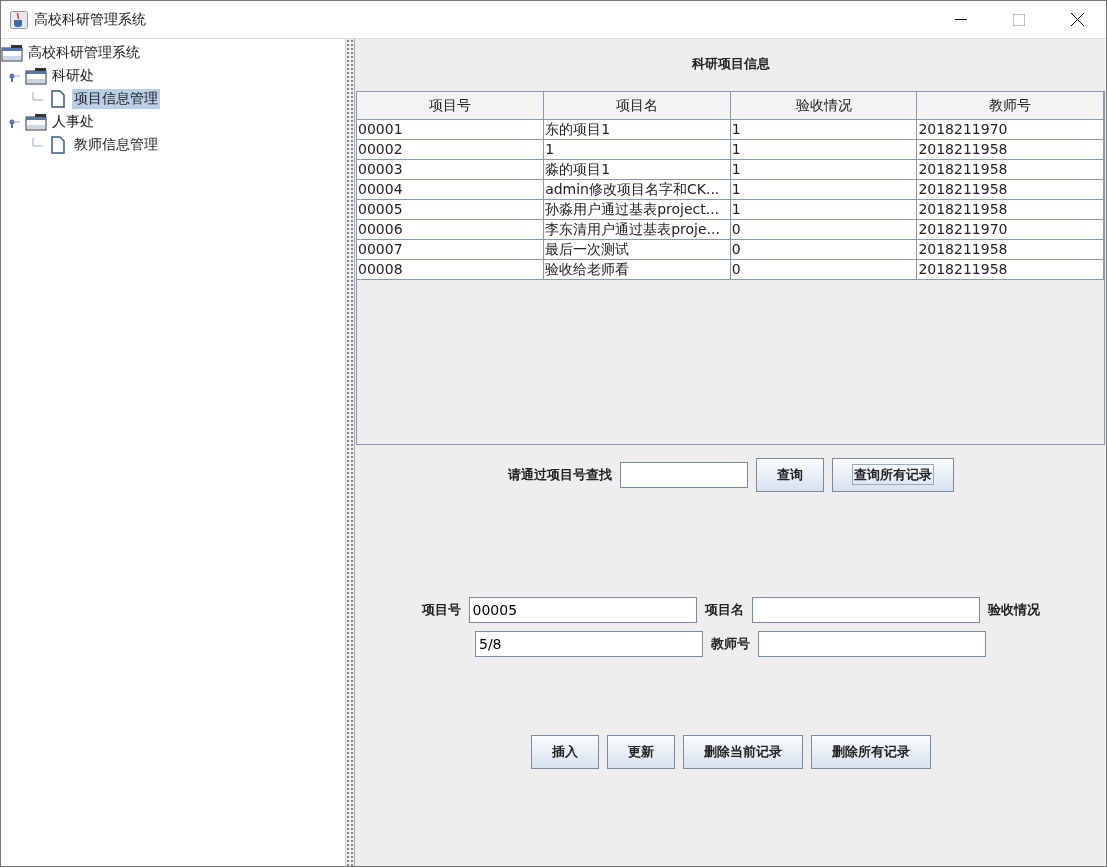 This screenshot has height=867, width=1107. What do you see at coordinates (1013, 610) in the screenshot?
I see `field-label: 验收情况` at bounding box center [1013, 610].